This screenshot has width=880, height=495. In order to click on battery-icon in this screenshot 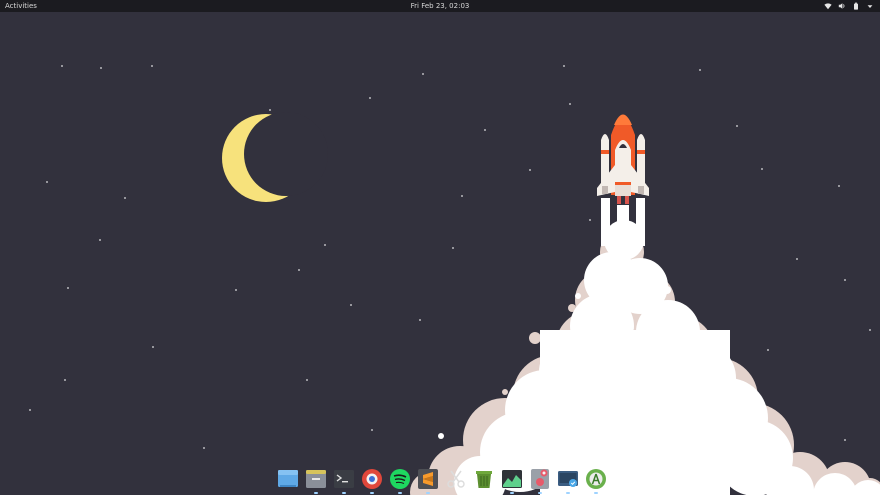, I will do `click(856, 6)`.